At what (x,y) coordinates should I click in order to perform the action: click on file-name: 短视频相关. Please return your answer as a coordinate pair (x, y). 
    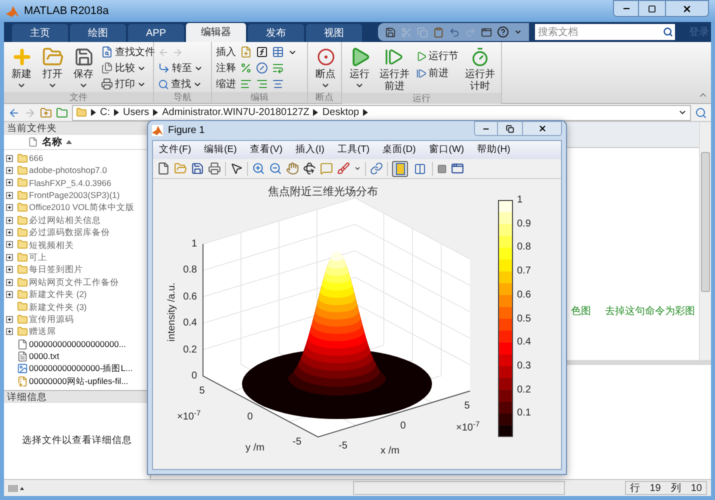
    Looking at the image, I should click on (51, 245).